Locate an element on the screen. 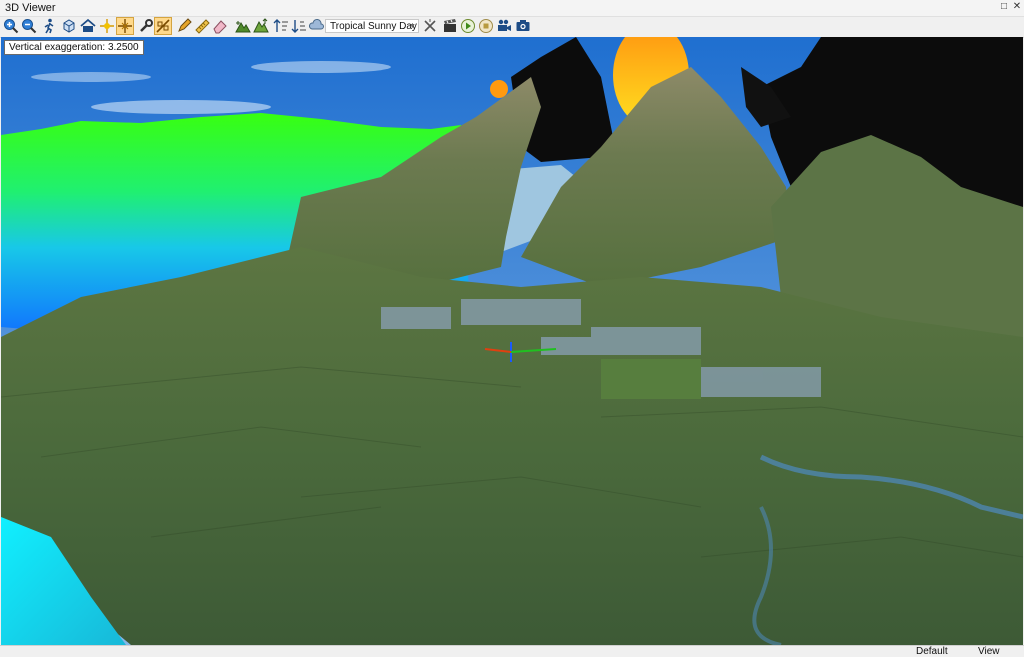  status-view: View is located at coordinates (989, 651).